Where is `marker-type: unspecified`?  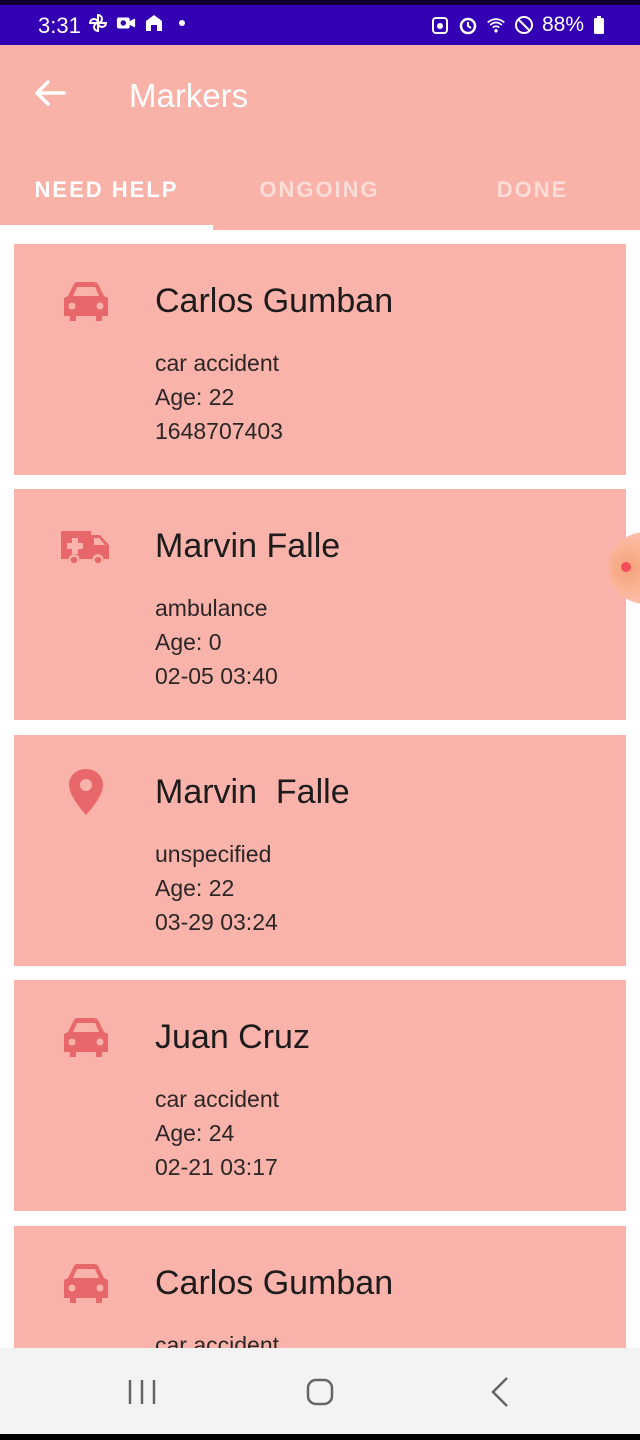
marker-type: unspecified is located at coordinates (213, 854).